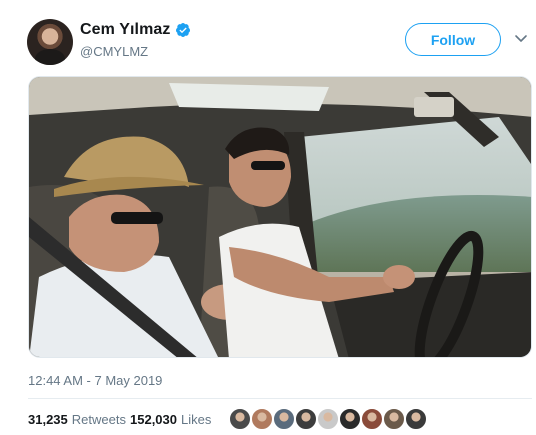 This screenshot has height=435, width=536. I want to click on likes-label: Likes, so click(196, 419).